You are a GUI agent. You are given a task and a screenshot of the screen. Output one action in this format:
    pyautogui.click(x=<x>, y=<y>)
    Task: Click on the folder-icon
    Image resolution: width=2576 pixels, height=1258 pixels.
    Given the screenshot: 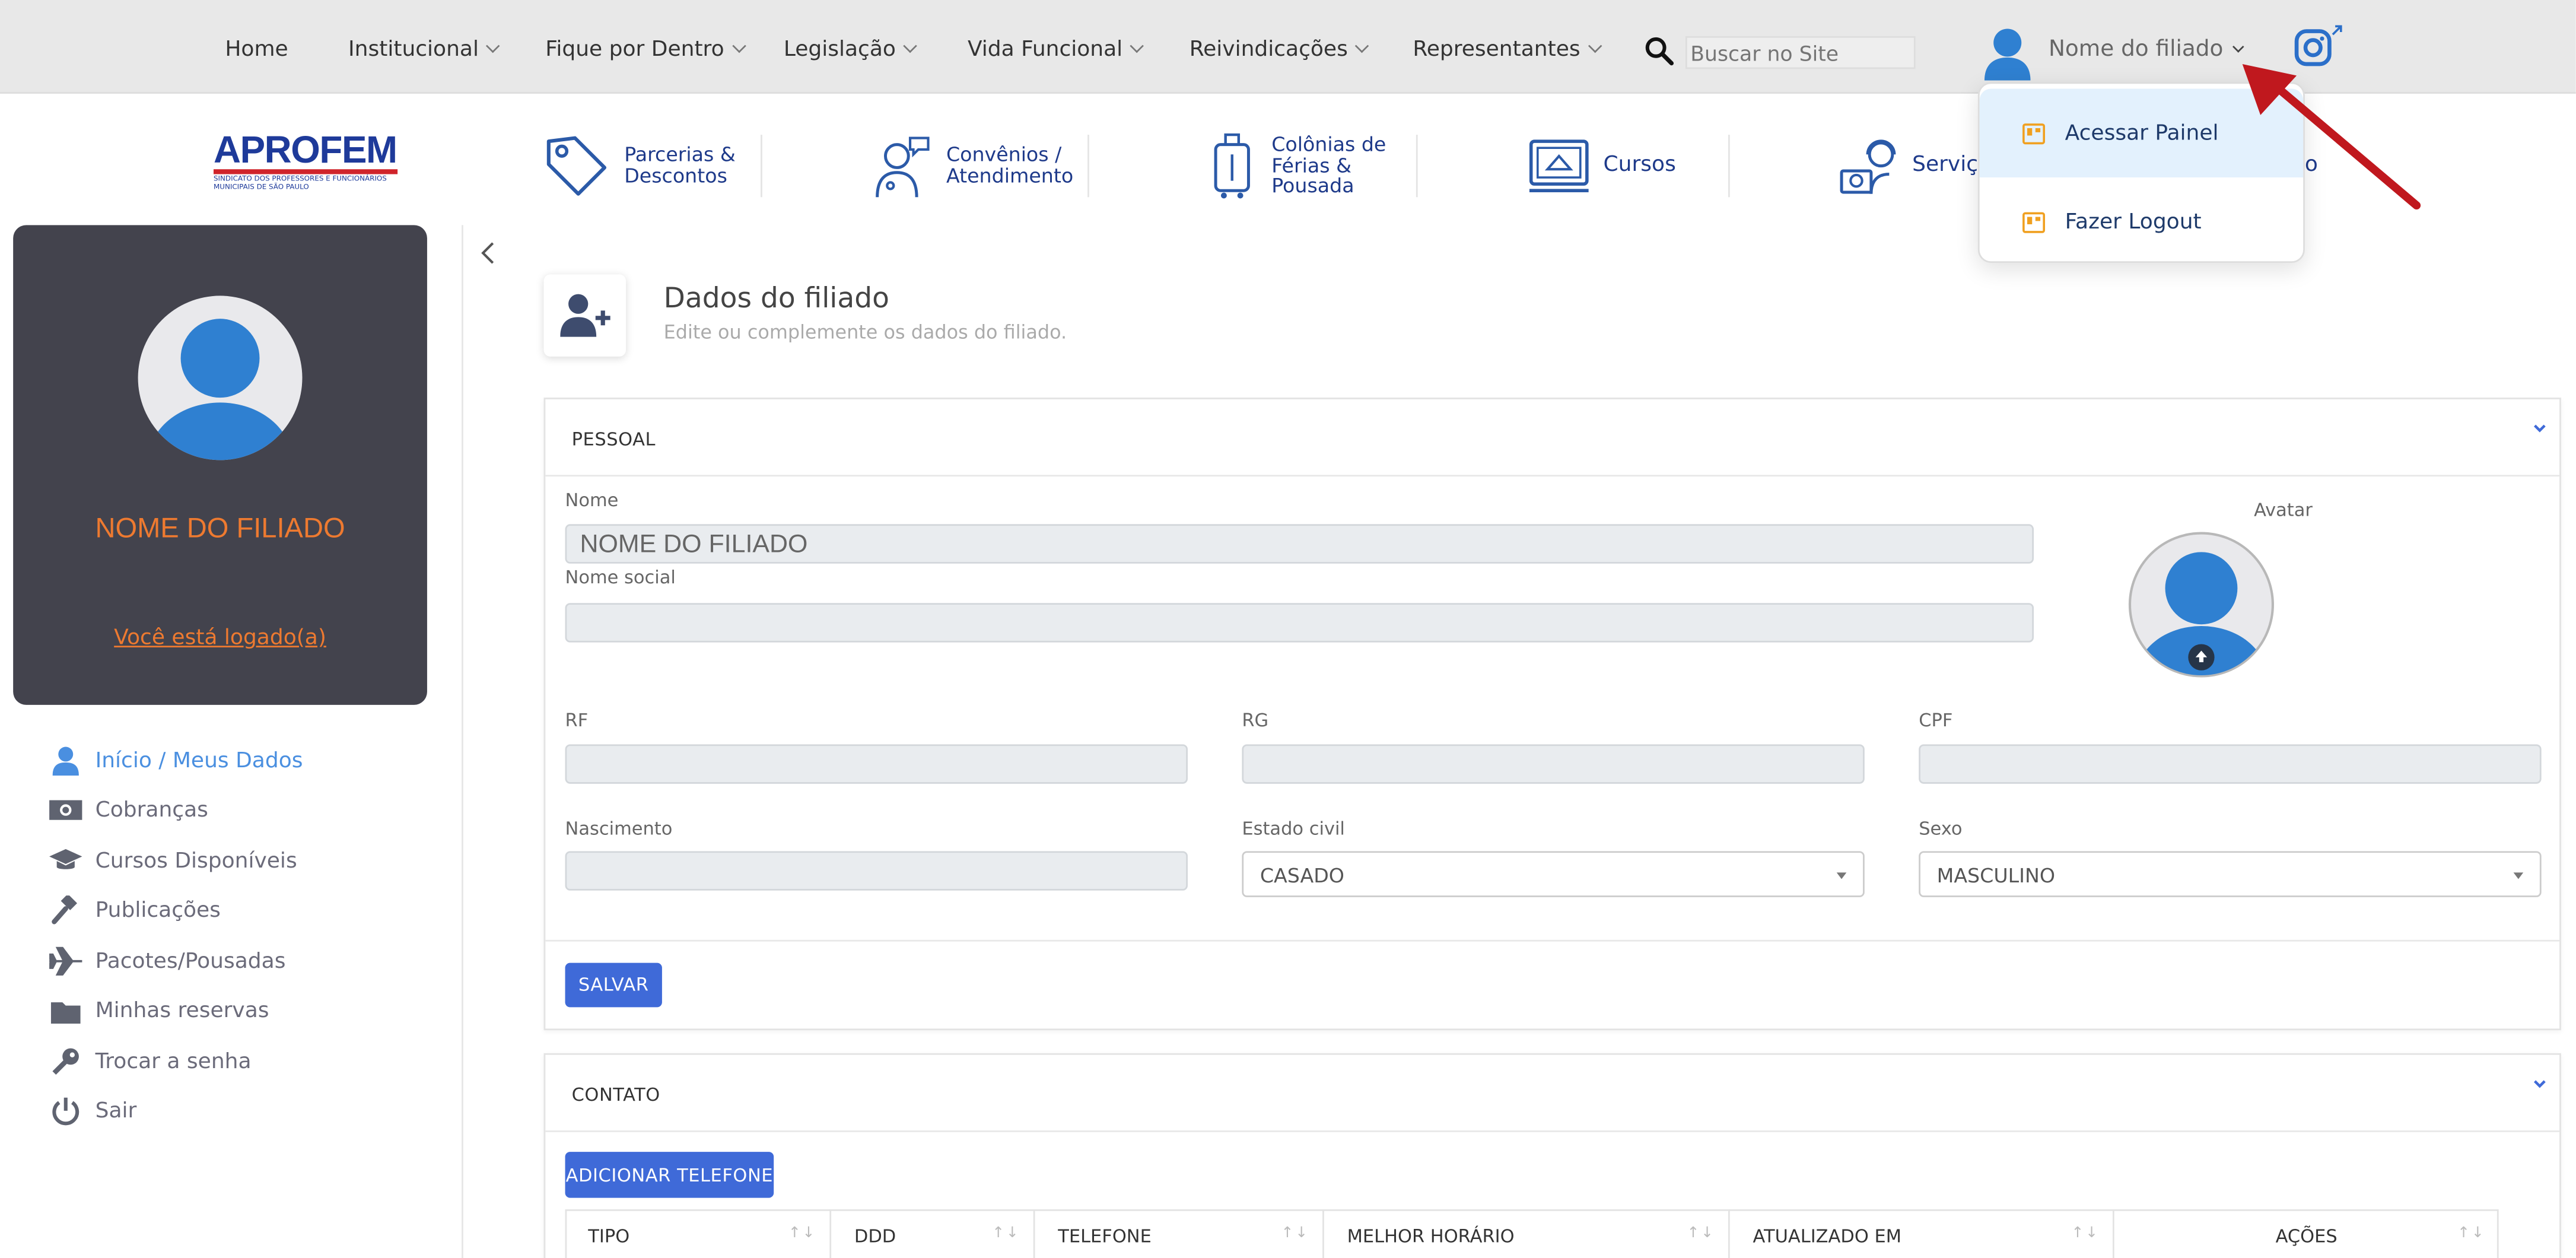 What is the action you would take?
    pyautogui.click(x=65, y=1010)
    